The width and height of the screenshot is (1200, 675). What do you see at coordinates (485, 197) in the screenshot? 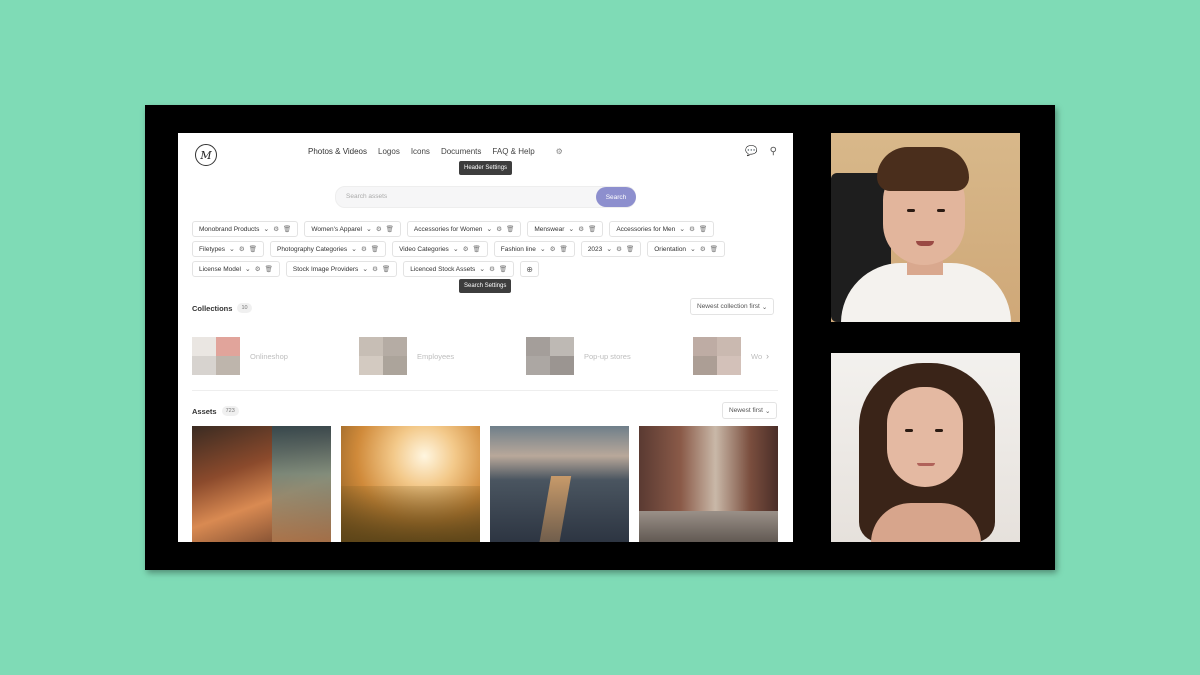
I see `search-bar: Search assets Search` at bounding box center [485, 197].